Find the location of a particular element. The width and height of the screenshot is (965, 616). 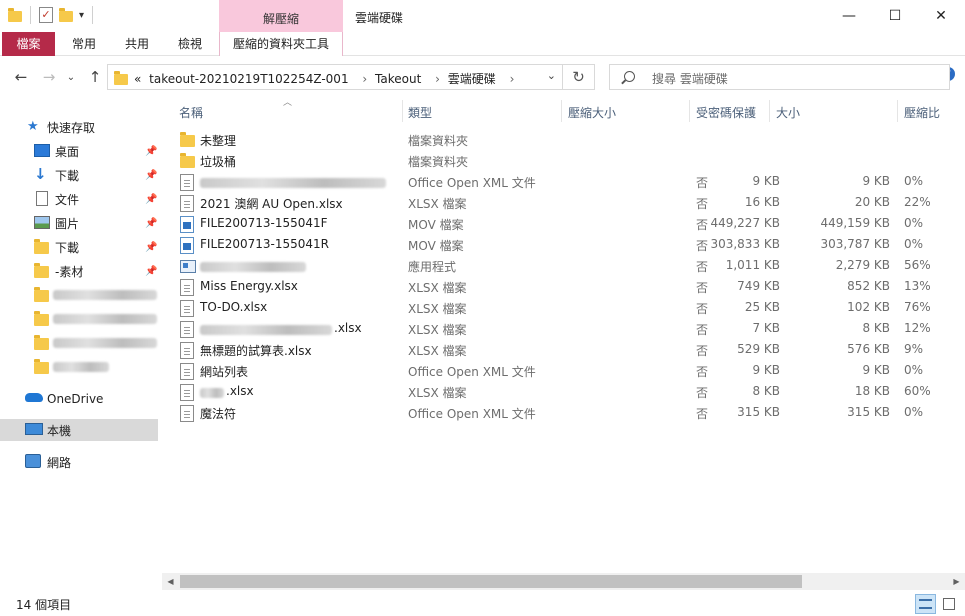

customize-toolbar-icon: ▾ is located at coordinates (81, 15).